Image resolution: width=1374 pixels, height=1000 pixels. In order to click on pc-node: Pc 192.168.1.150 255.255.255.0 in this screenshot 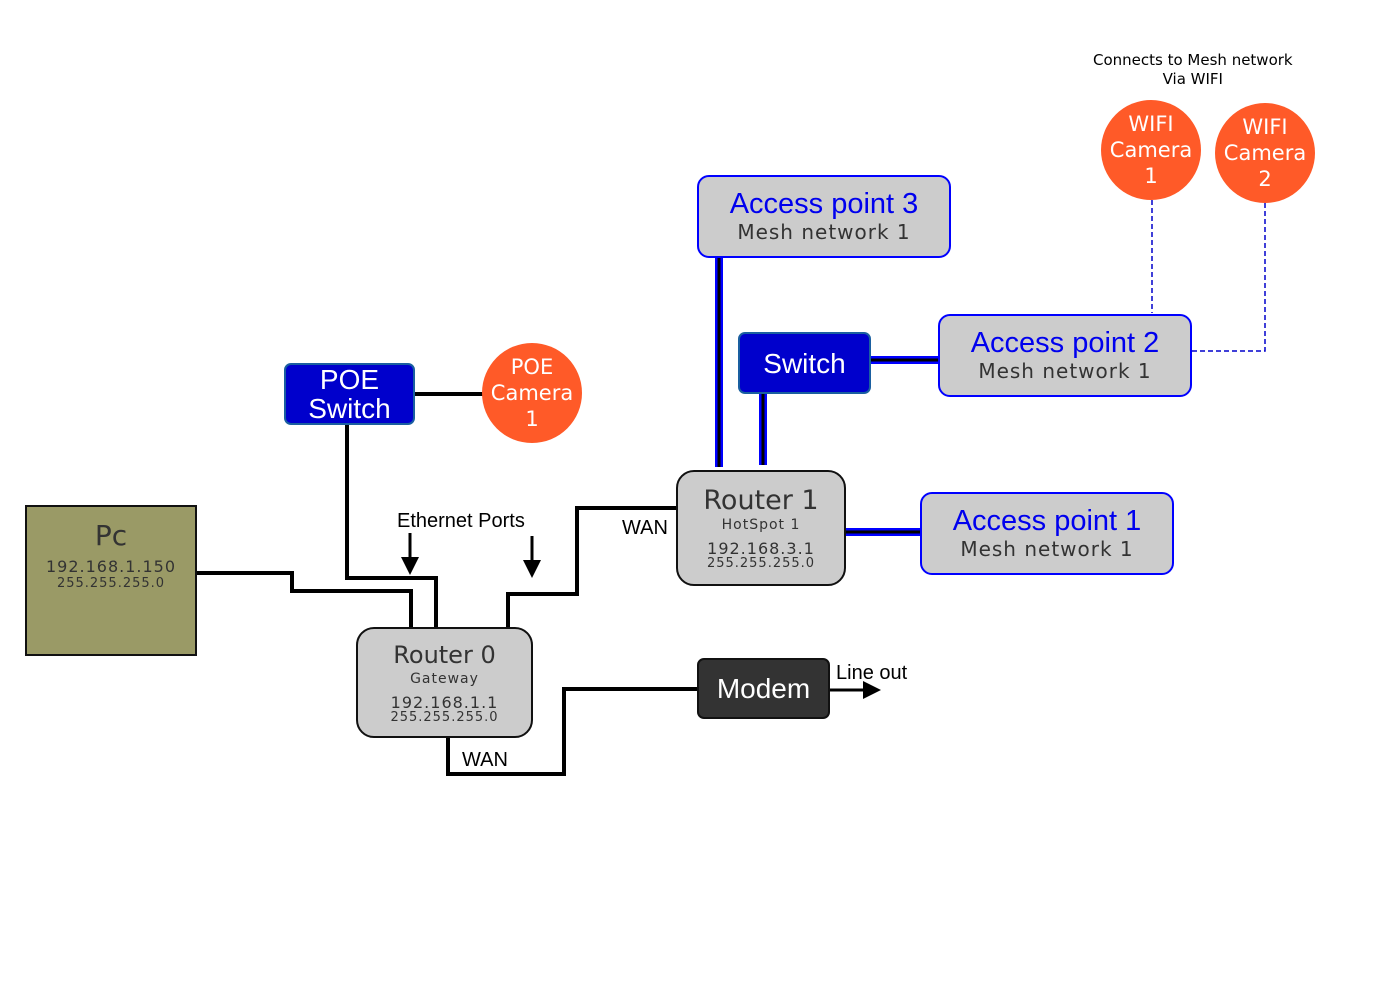, I will do `click(111, 580)`.